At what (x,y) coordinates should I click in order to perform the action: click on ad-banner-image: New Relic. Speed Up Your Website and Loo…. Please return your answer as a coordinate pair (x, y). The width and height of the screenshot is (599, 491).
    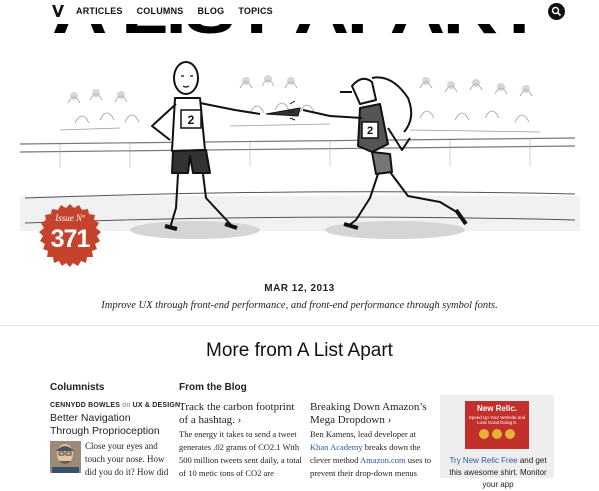
    Looking at the image, I should click on (497, 425).